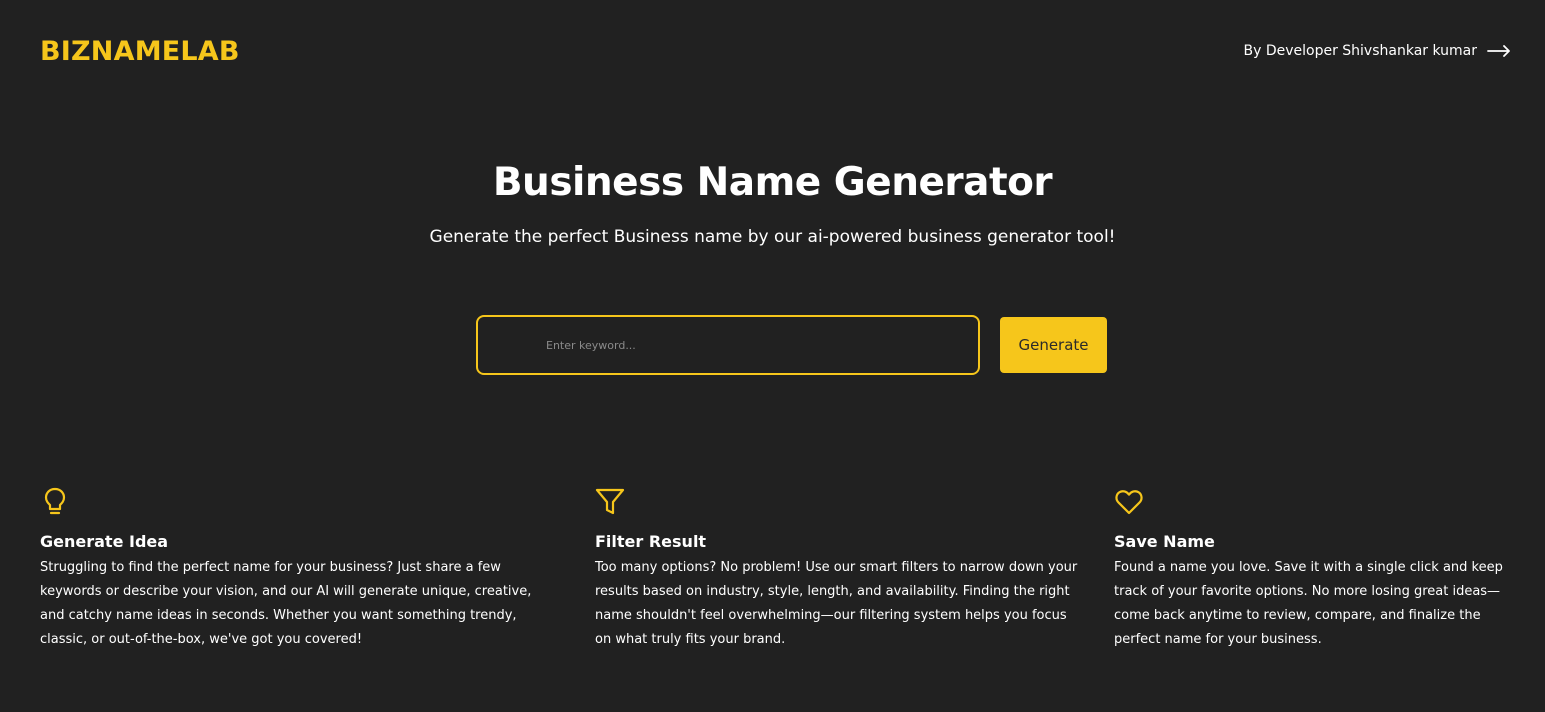 The width and height of the screenshot is (1545, 712). Describe the element at coordinates (1360, 51) in the screenshot. I see `developer-link-label: By Developer Shivshankar kumar` at that location.